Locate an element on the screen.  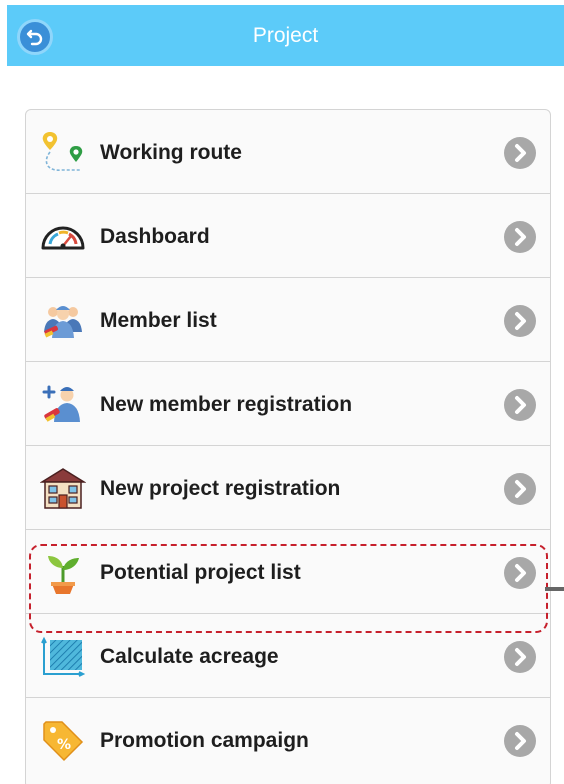
area-measure-icon is located at coordinates (63, 656).